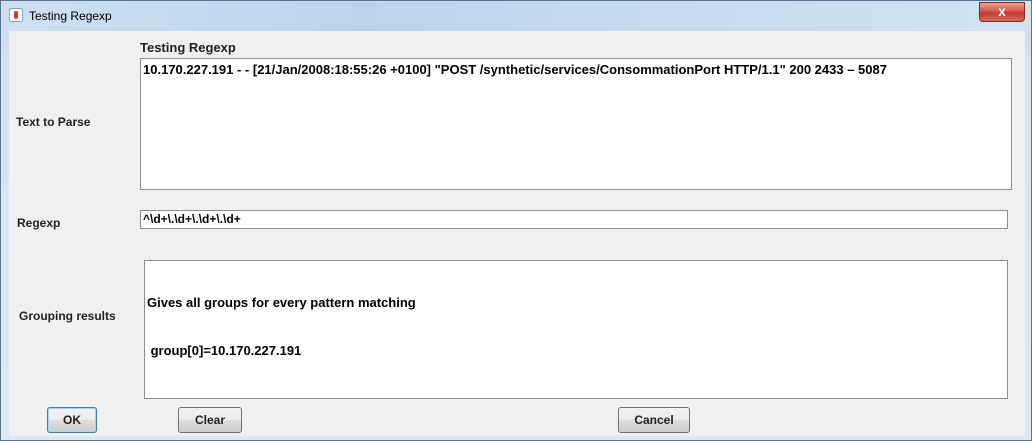 Image resolution: width=1032 pixels, height=441 pixels. What do you see at coordinates (224, 350) in the screenshot?
I see `grouping-result-line: group[0]=10.170.227.191` at bounding box center [224, 350].